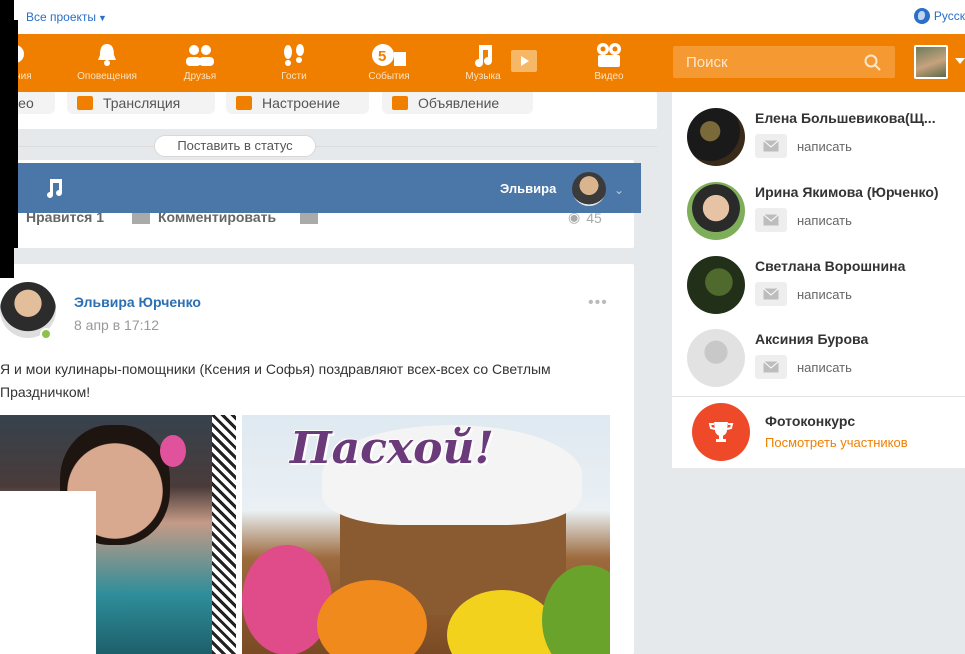 The width and height of the screenshot is (965, 654). I want to click on photo-egg, so click(173, 451).